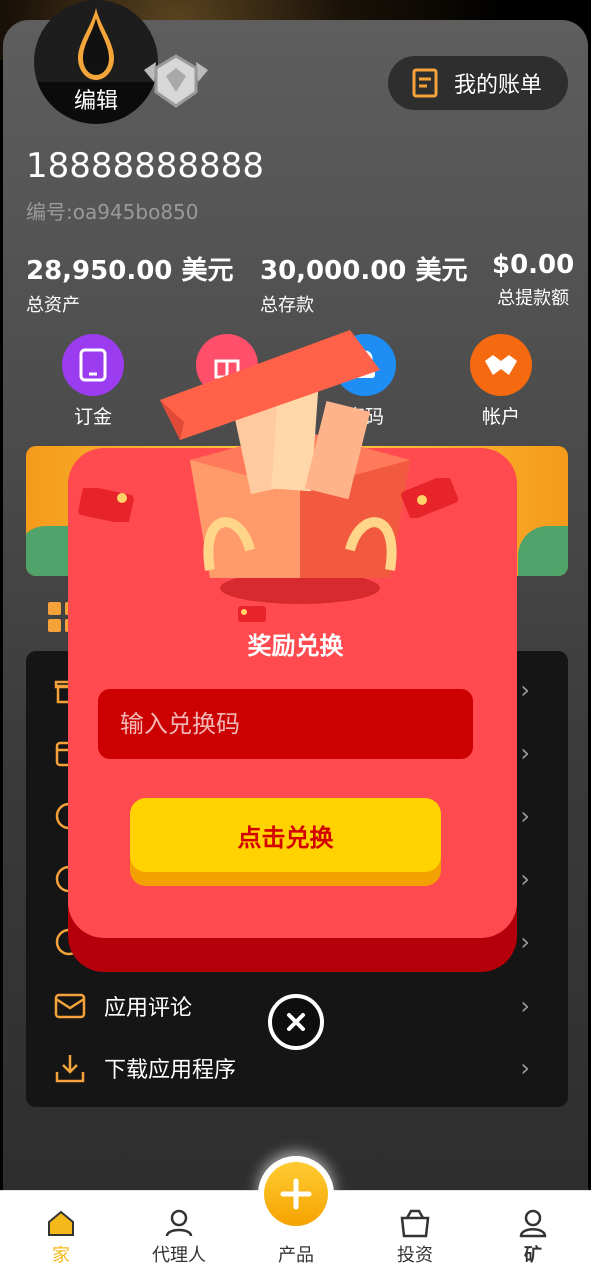 The height and width of the screenshot is (1280, 591). What do you see at coordinates (295, 646) in the screenshot?
I see `modal-title: 奖励兑换` at bounding box center [295, 646].